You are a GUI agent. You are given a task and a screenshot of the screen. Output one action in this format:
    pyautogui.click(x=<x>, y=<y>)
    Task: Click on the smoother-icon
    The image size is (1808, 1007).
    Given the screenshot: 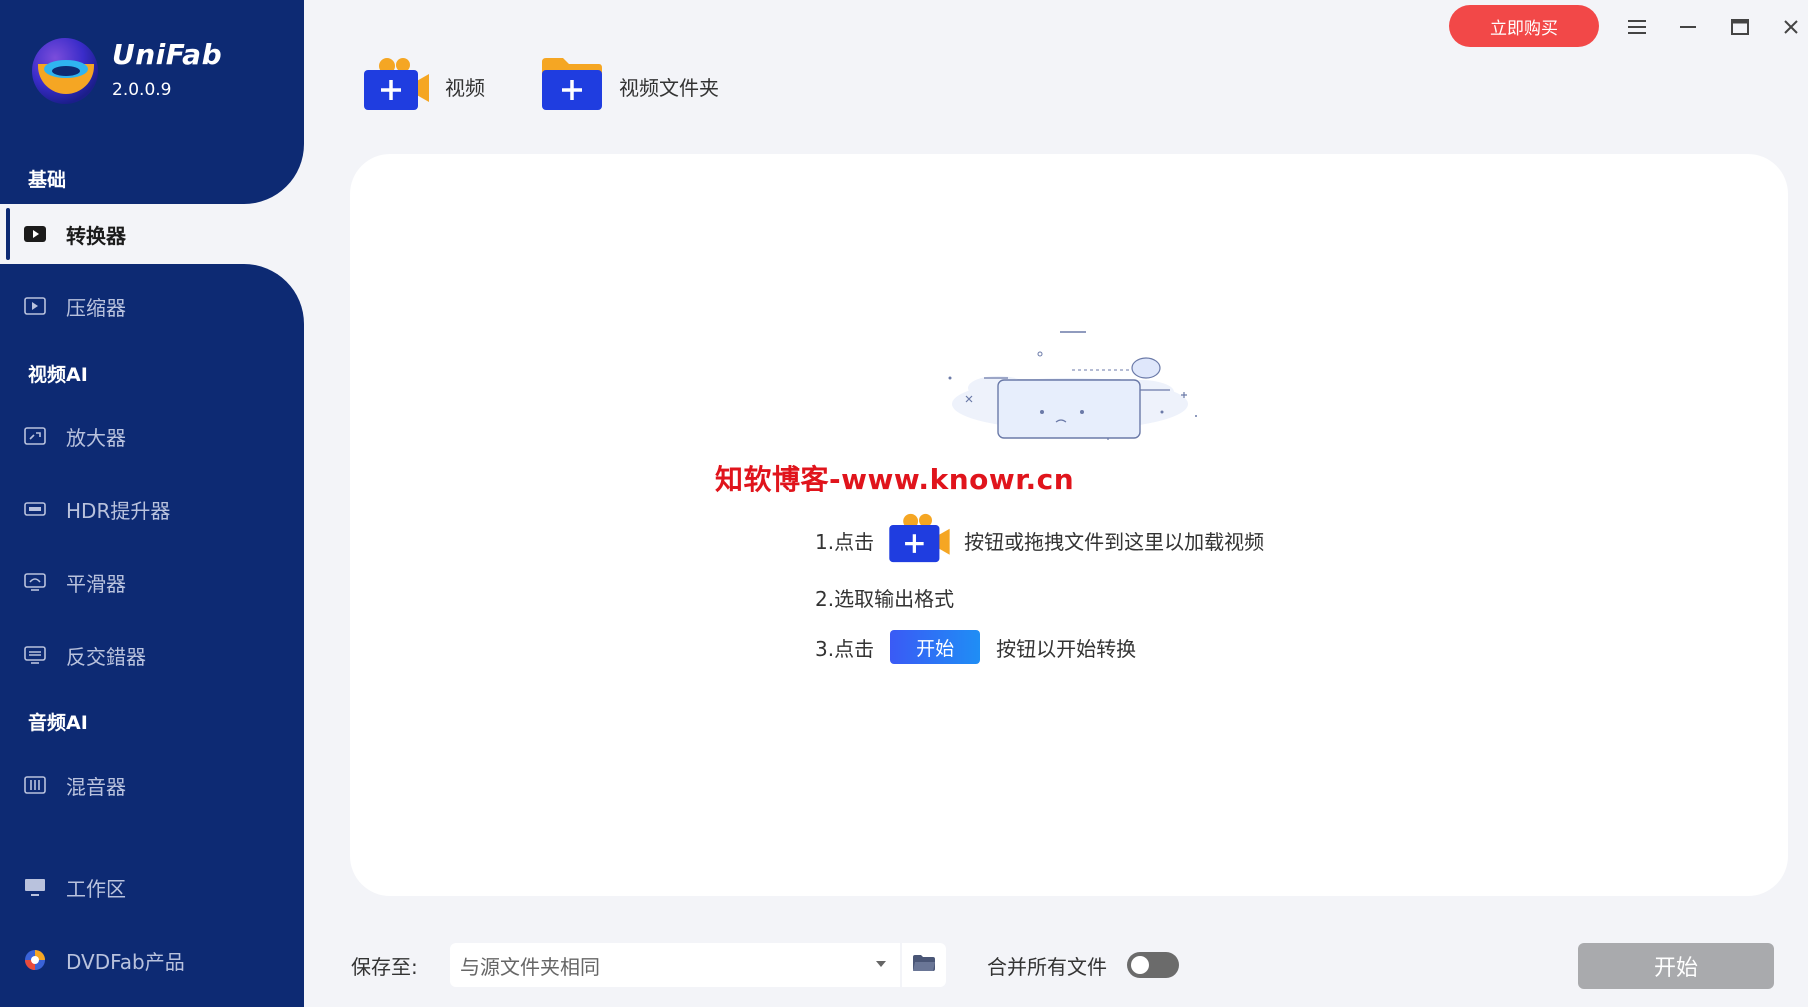 What is the action you would take?
    pyautogui.click(x=35, y=582)
    